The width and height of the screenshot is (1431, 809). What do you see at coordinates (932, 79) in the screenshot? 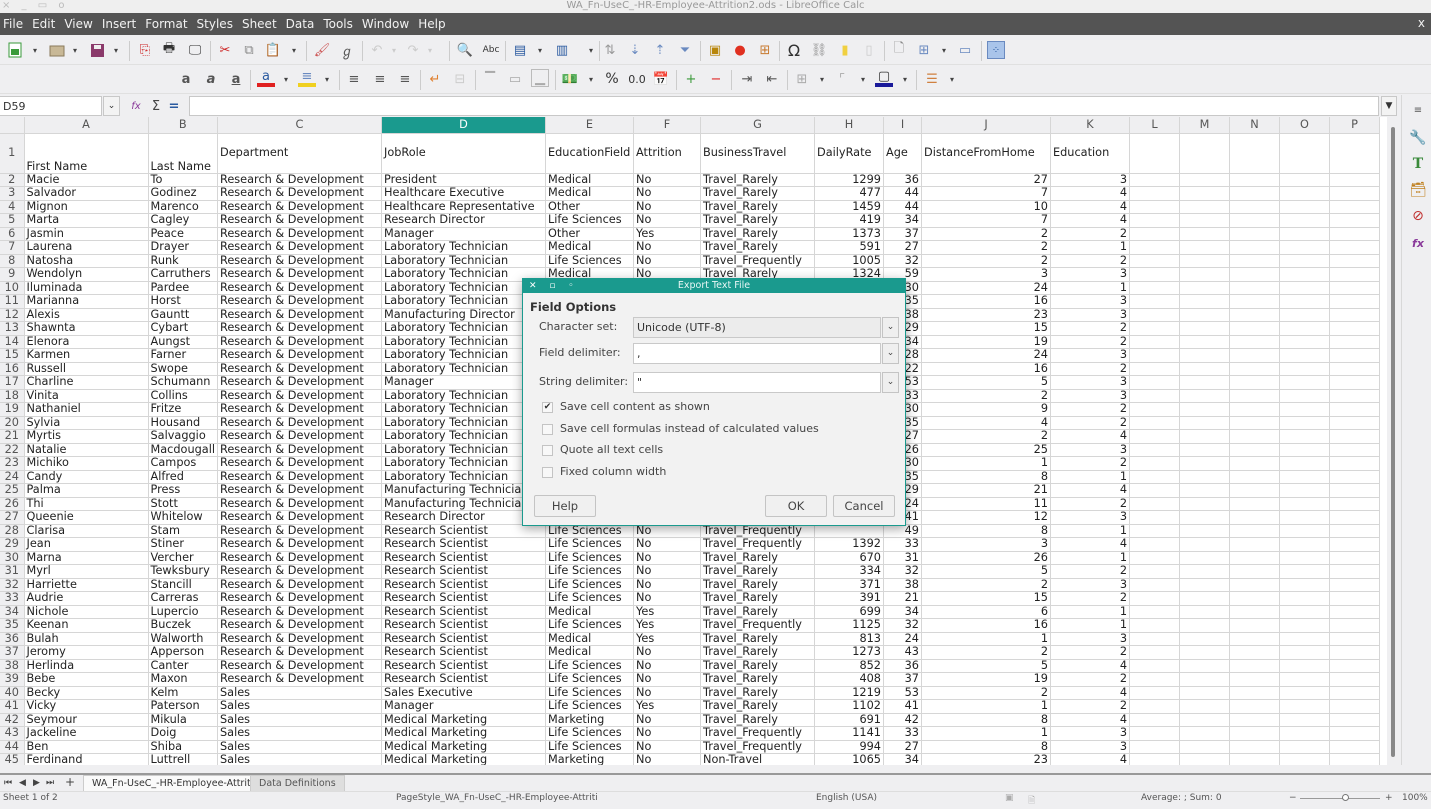
I see `conditional-format-icon: ☰` at bounding box center [932, 79].